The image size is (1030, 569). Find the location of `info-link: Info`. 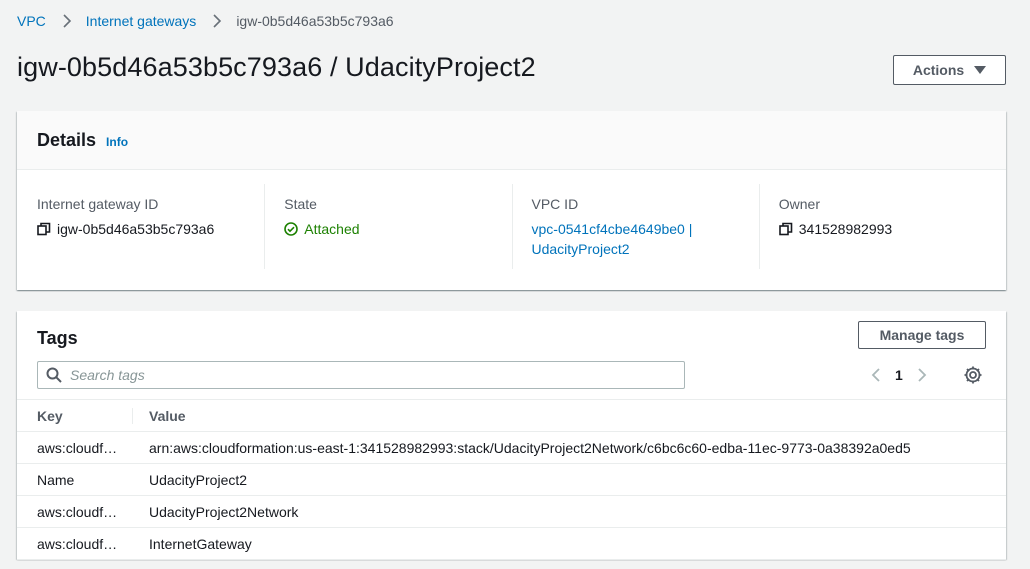

info-link: Info is located at coordinates (117, 142).